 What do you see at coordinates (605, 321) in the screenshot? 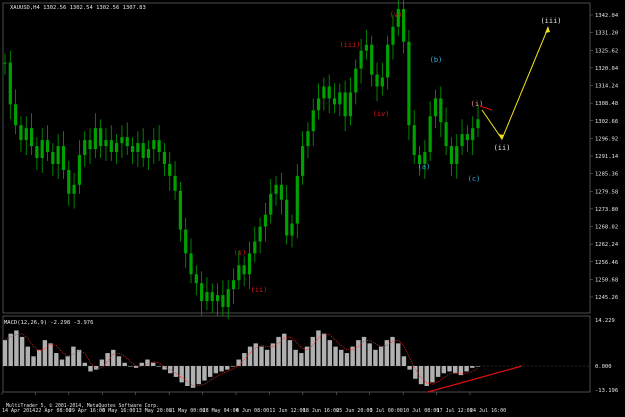
I see `indicator-axis-label: 14.229` at bounding box center [605, 321].